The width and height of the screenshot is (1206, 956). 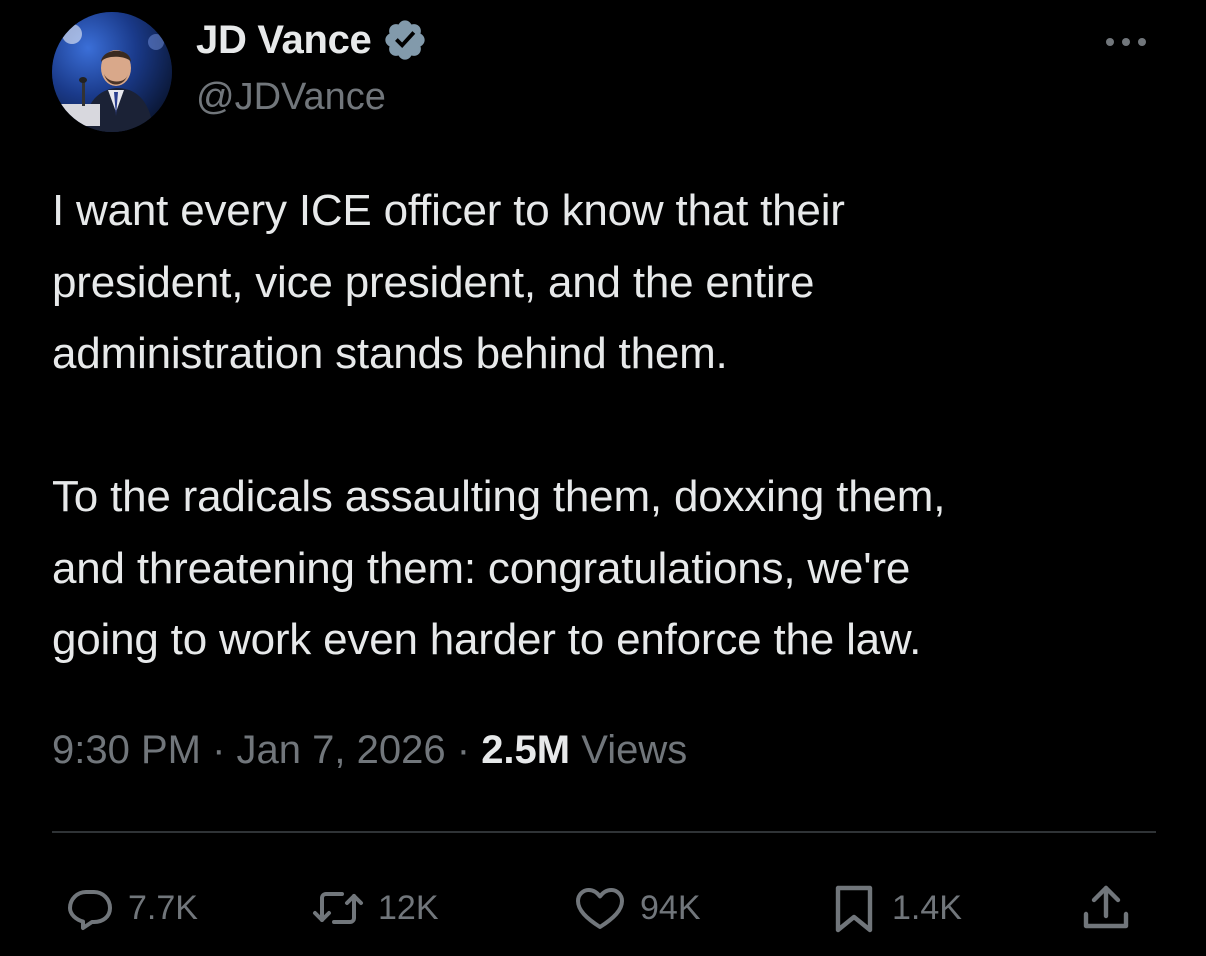 I want to click on tweet-time: 9:30 PM, so click(x=126, y=750).